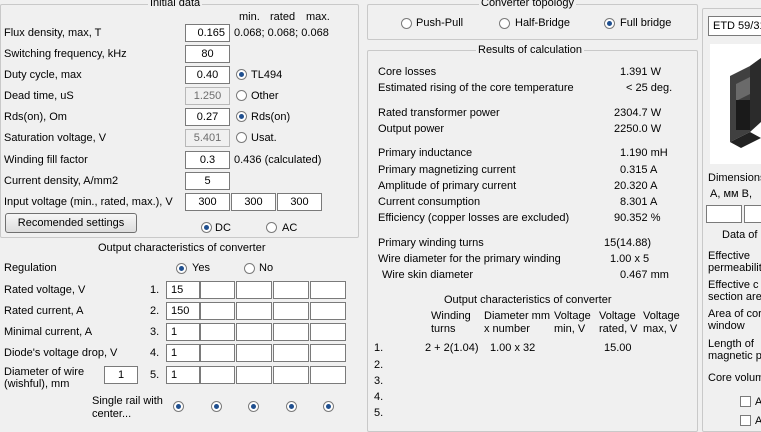 Image resolution: width=761 pixels, height=432 pixels. I want to click on output-table-title: Output characteristics of converter, so click(528, 300).